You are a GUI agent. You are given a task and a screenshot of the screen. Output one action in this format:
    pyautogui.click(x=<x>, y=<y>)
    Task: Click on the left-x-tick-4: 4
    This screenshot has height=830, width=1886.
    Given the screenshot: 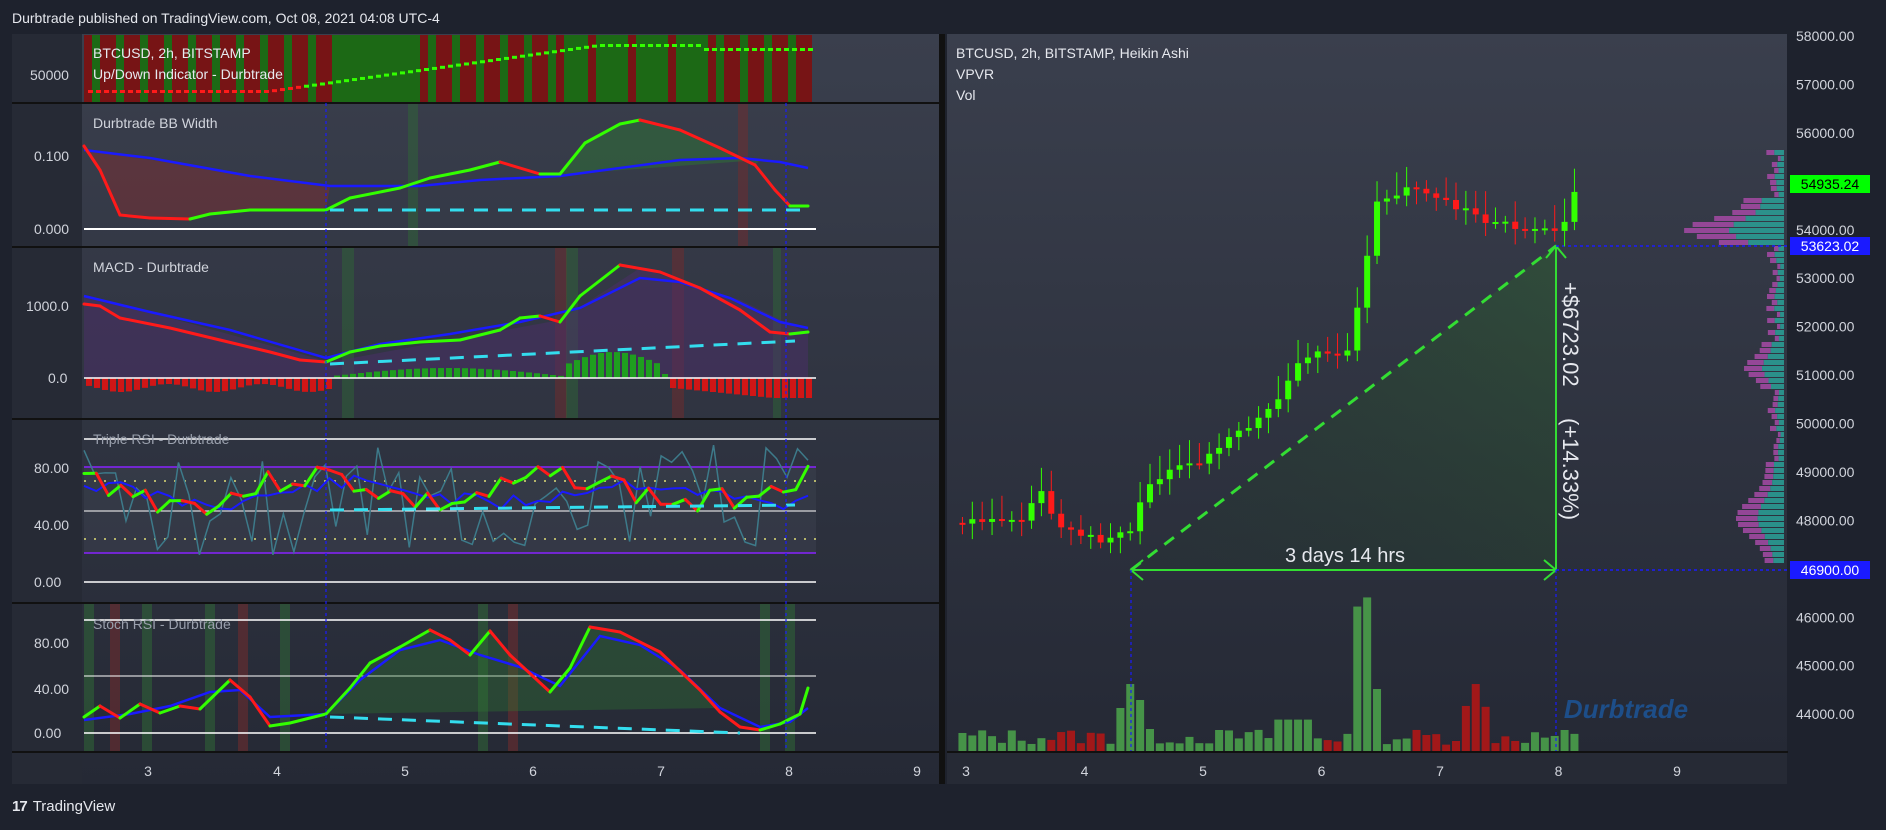 What is the action you would take?
    pyautogui.click(x=277, y=771)
    